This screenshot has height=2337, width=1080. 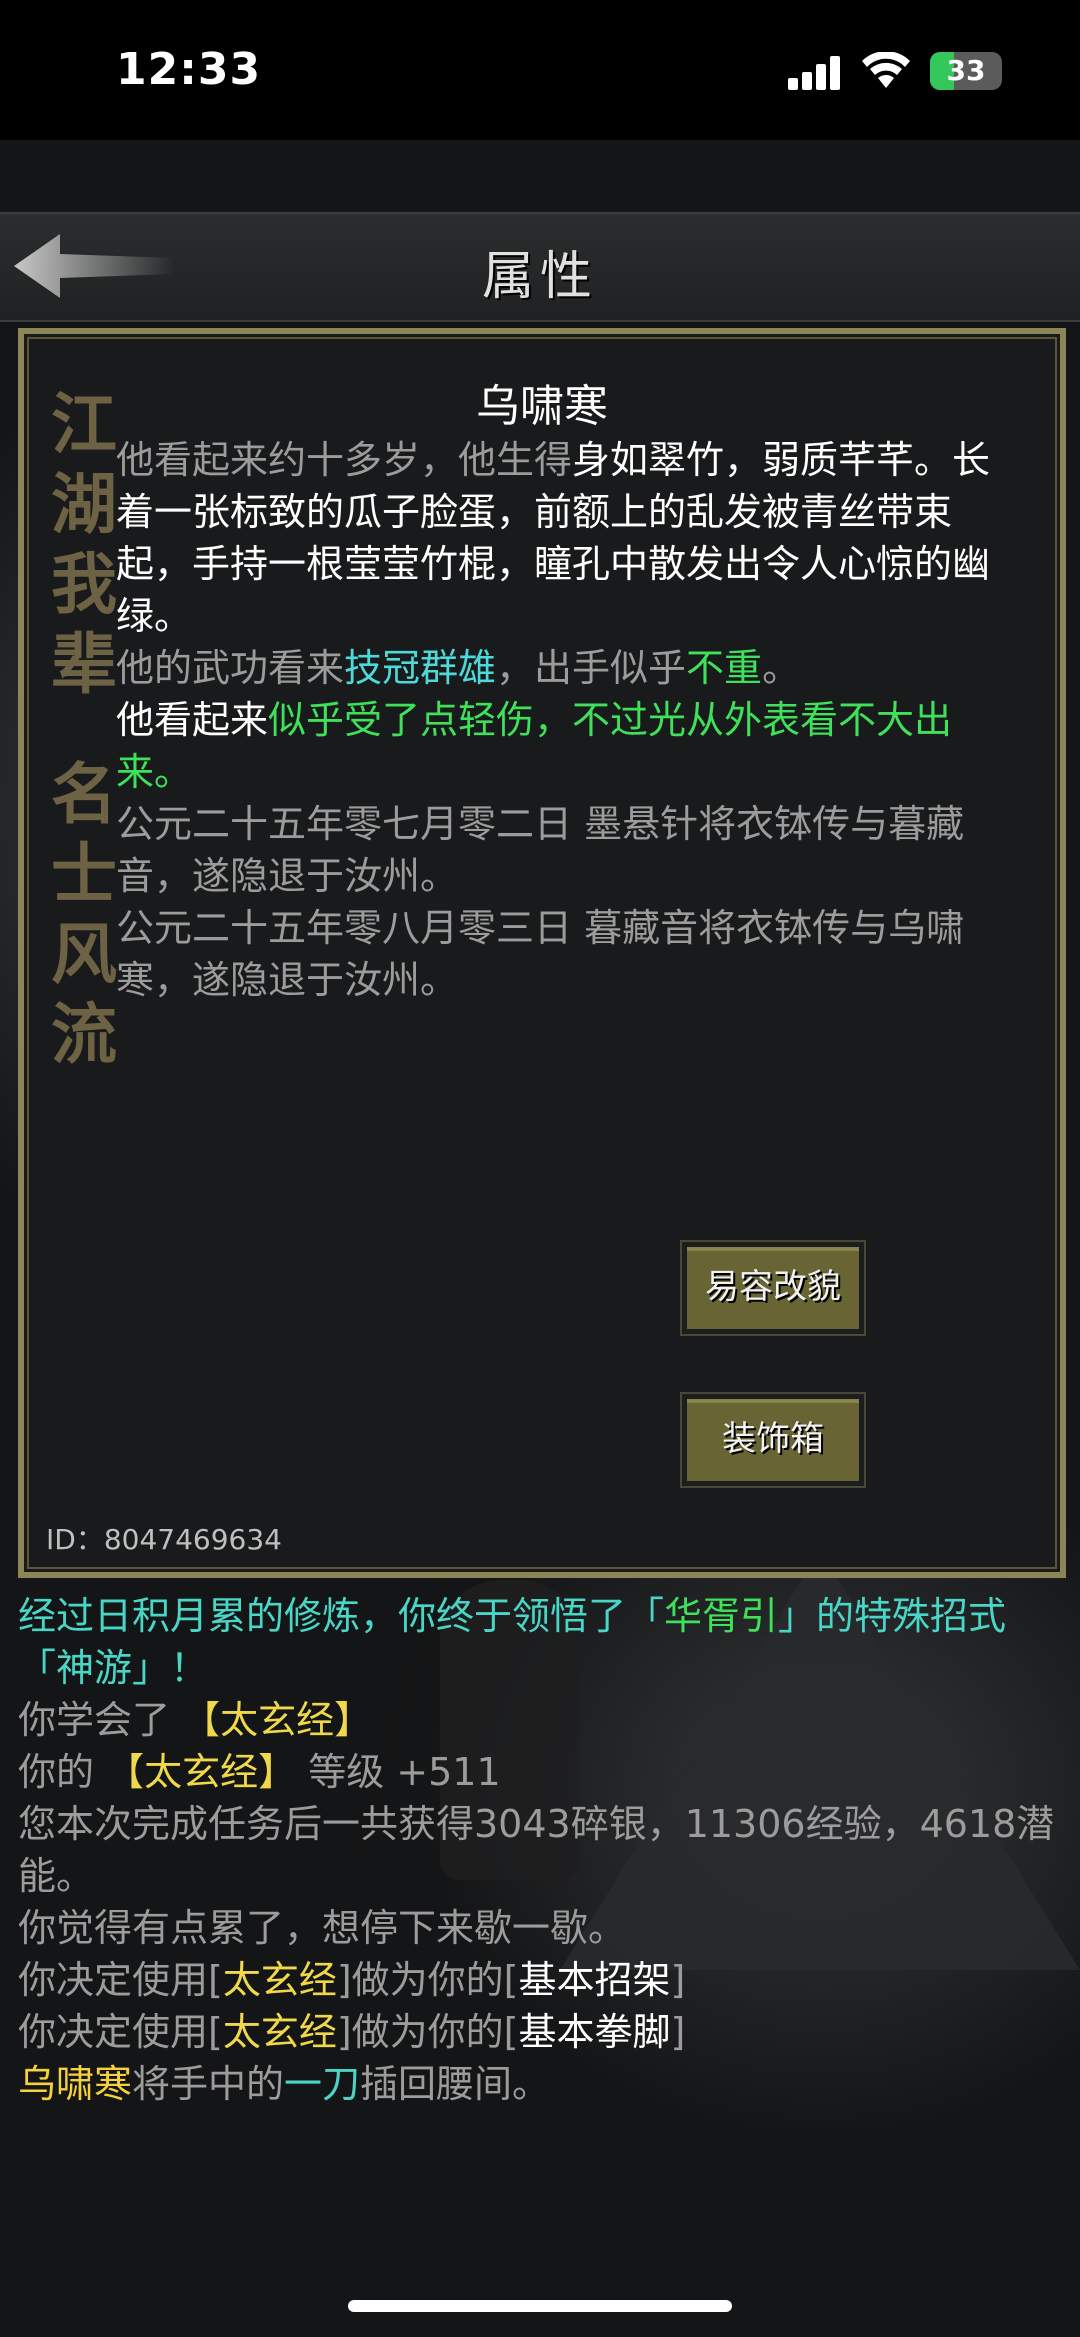 I want to click on disguise-button: 易容改貌, so click(x=773, y=1288).